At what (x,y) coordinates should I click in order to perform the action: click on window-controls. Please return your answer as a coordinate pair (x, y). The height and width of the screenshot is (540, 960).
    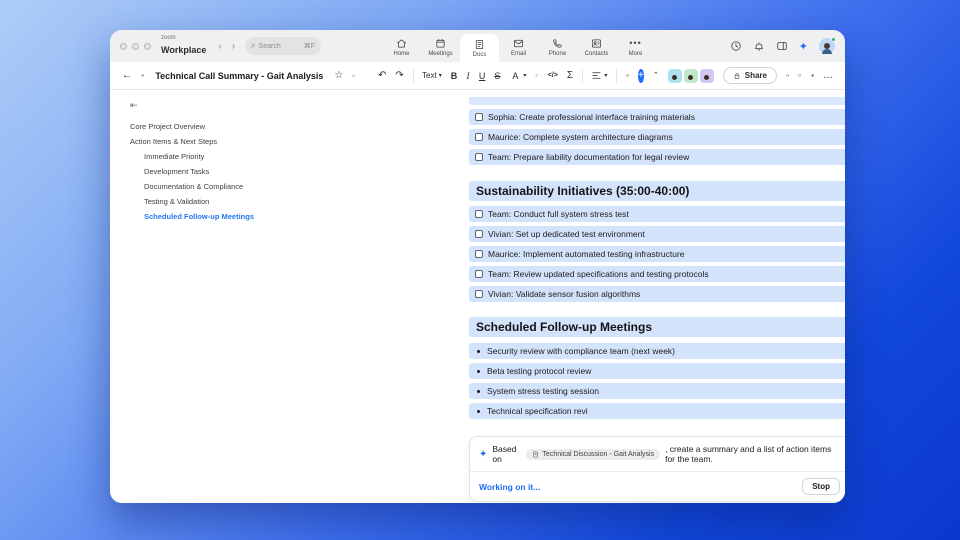
    Looking at the image, I should click on (135, 46).